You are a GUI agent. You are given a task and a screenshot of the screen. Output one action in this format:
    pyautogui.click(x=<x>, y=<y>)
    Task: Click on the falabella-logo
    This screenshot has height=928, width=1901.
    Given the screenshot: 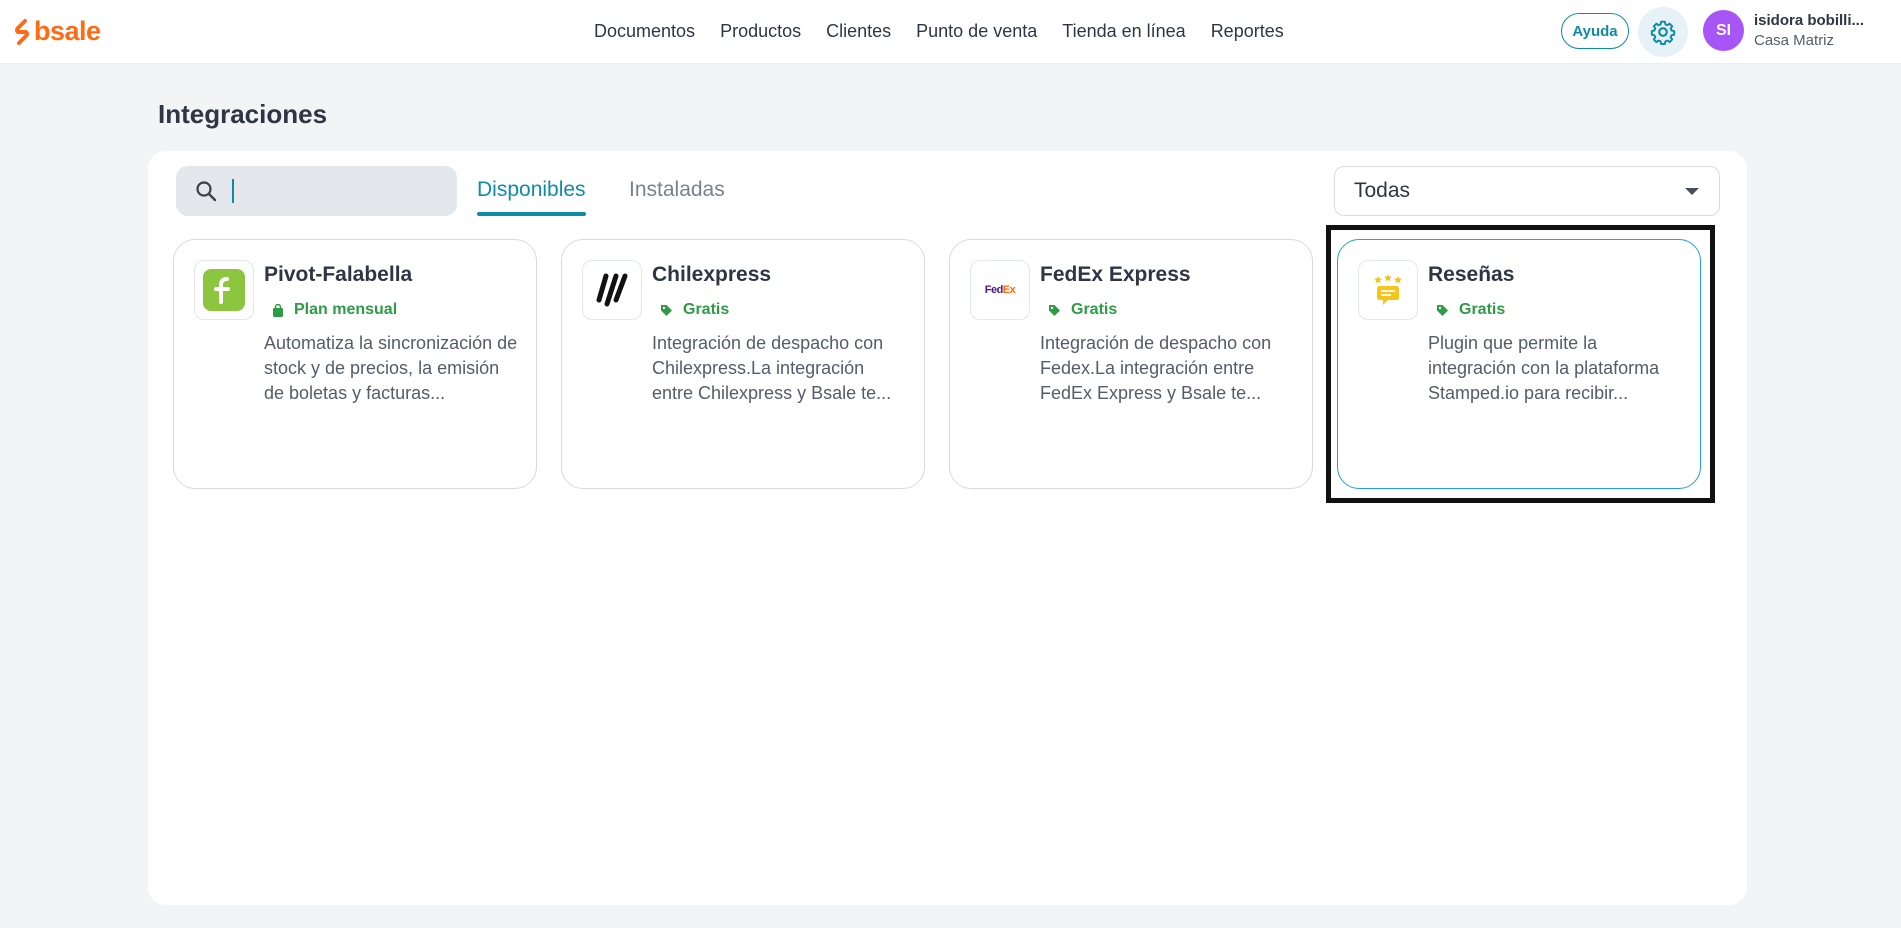 What is the action you would take?
    pyautogui.click(x=224, y=290)
    